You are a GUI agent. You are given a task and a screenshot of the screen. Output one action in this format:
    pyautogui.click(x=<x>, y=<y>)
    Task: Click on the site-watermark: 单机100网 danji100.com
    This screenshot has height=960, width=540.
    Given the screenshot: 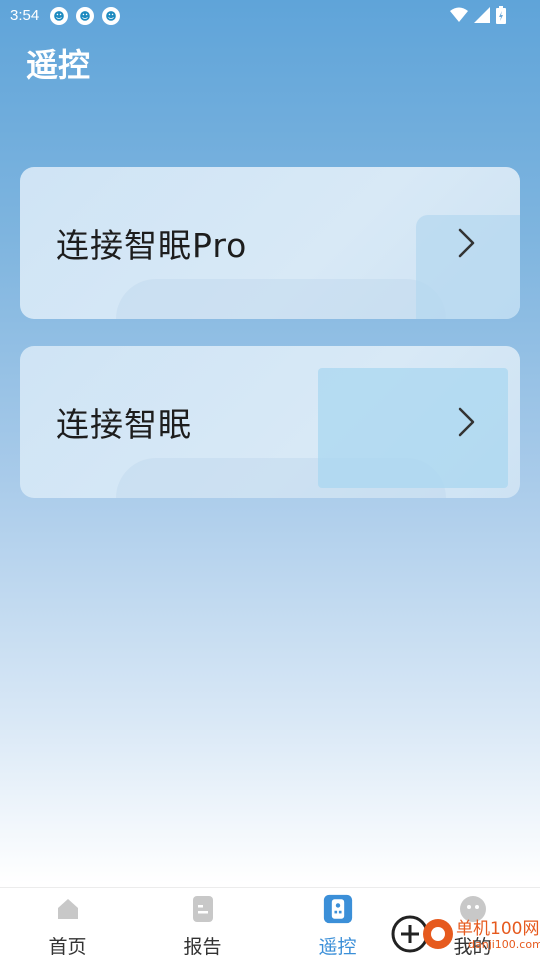 What is the action you would take?
    pyautogui.click(x=464, y=935)
    